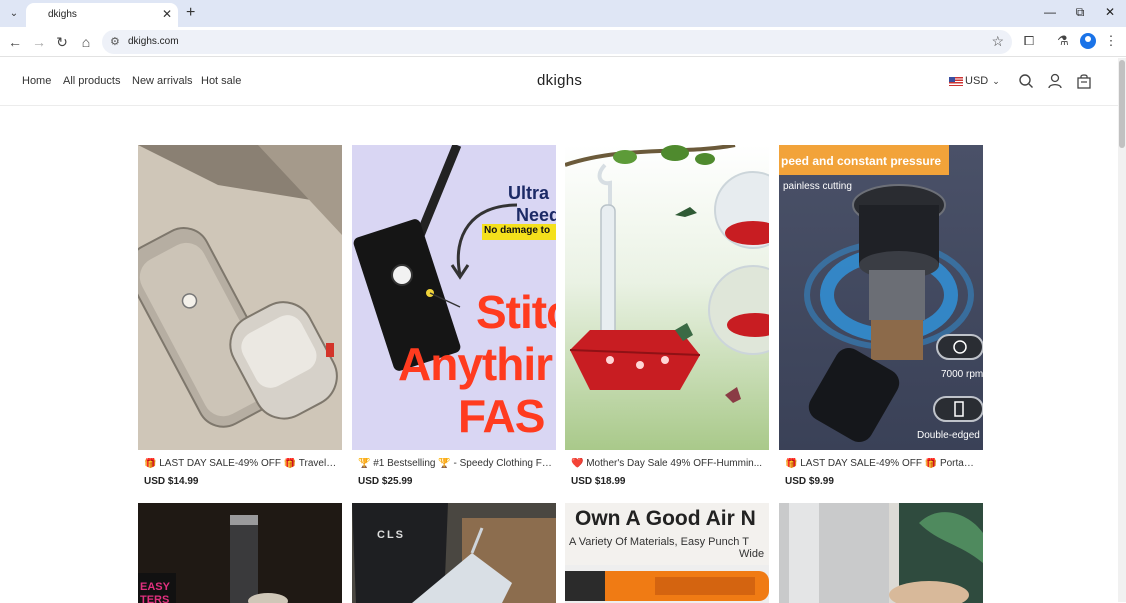 This screenshot has height=603, width=1126. Describe the element at coordinates (557, 42) in the screenshot. I see `address-bar: ⚙ dkighs.com ☆` at that location.